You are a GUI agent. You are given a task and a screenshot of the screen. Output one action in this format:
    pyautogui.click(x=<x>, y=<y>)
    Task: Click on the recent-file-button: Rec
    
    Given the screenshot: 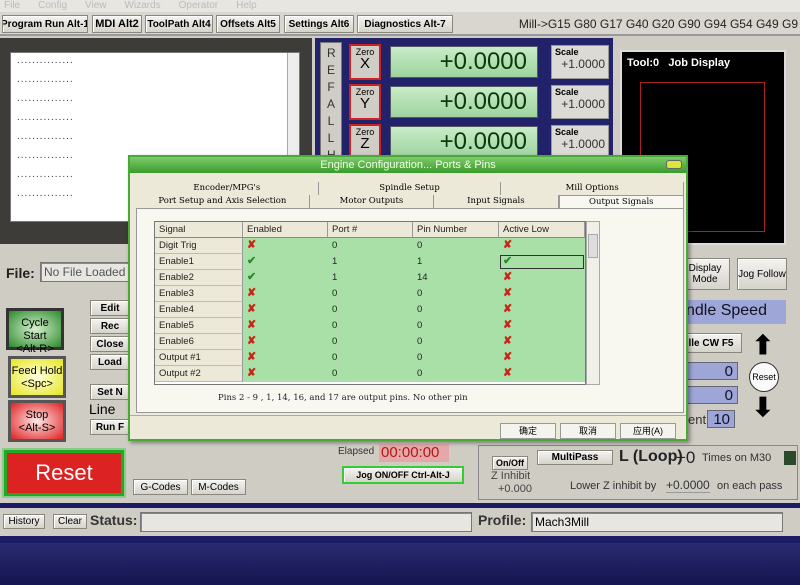 What is the action you would take?
    pyautogui.click(x=110, y=326)
    